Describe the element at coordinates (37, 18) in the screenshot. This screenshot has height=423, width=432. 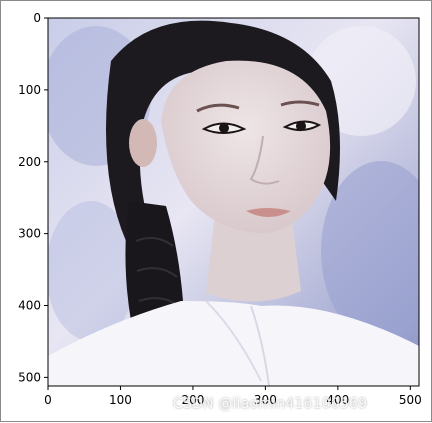
I see `y-tick-label: 0` at that location.